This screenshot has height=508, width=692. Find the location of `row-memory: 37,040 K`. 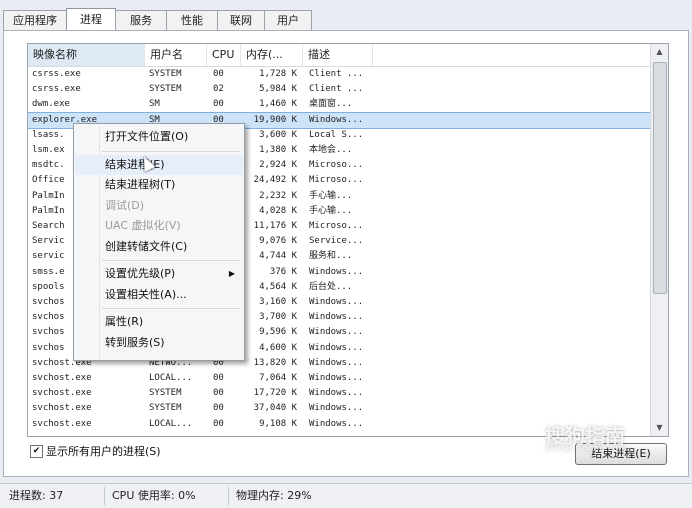

row-memory: 37,040 K is located at coordinates (275, 408).